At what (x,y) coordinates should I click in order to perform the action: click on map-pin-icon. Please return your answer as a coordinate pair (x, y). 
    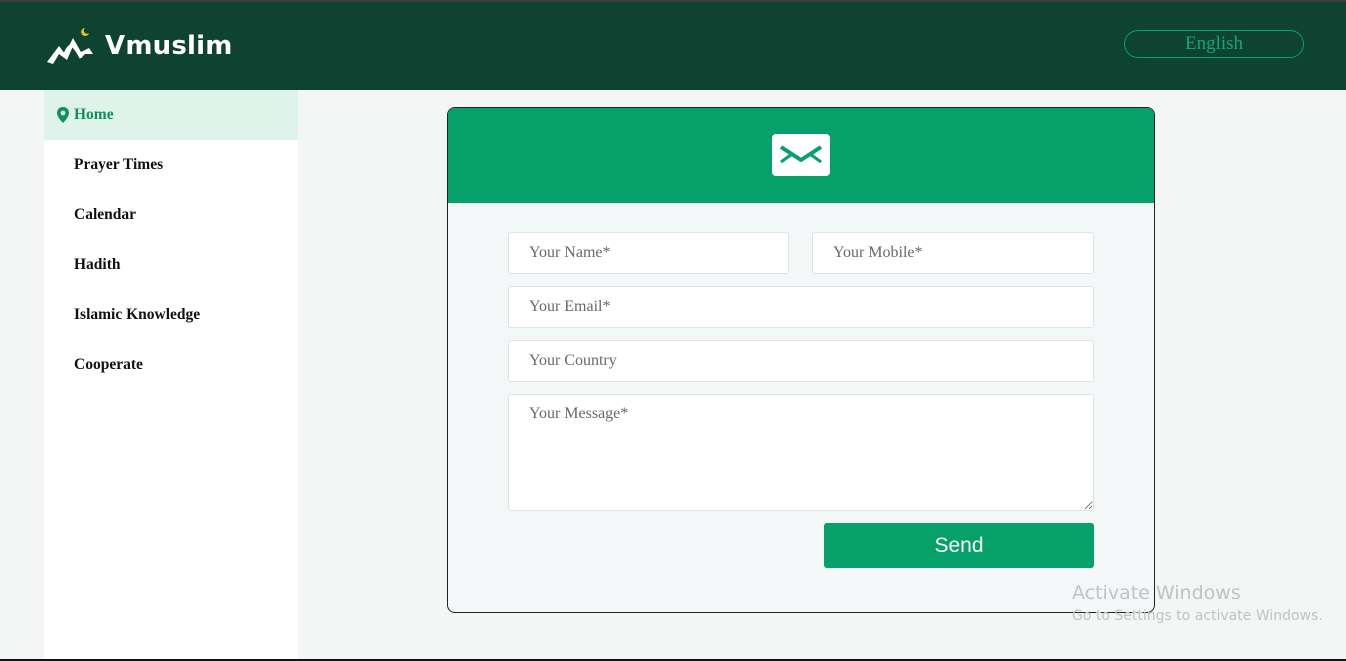
    Looking at the image, I should click on (63, 115).